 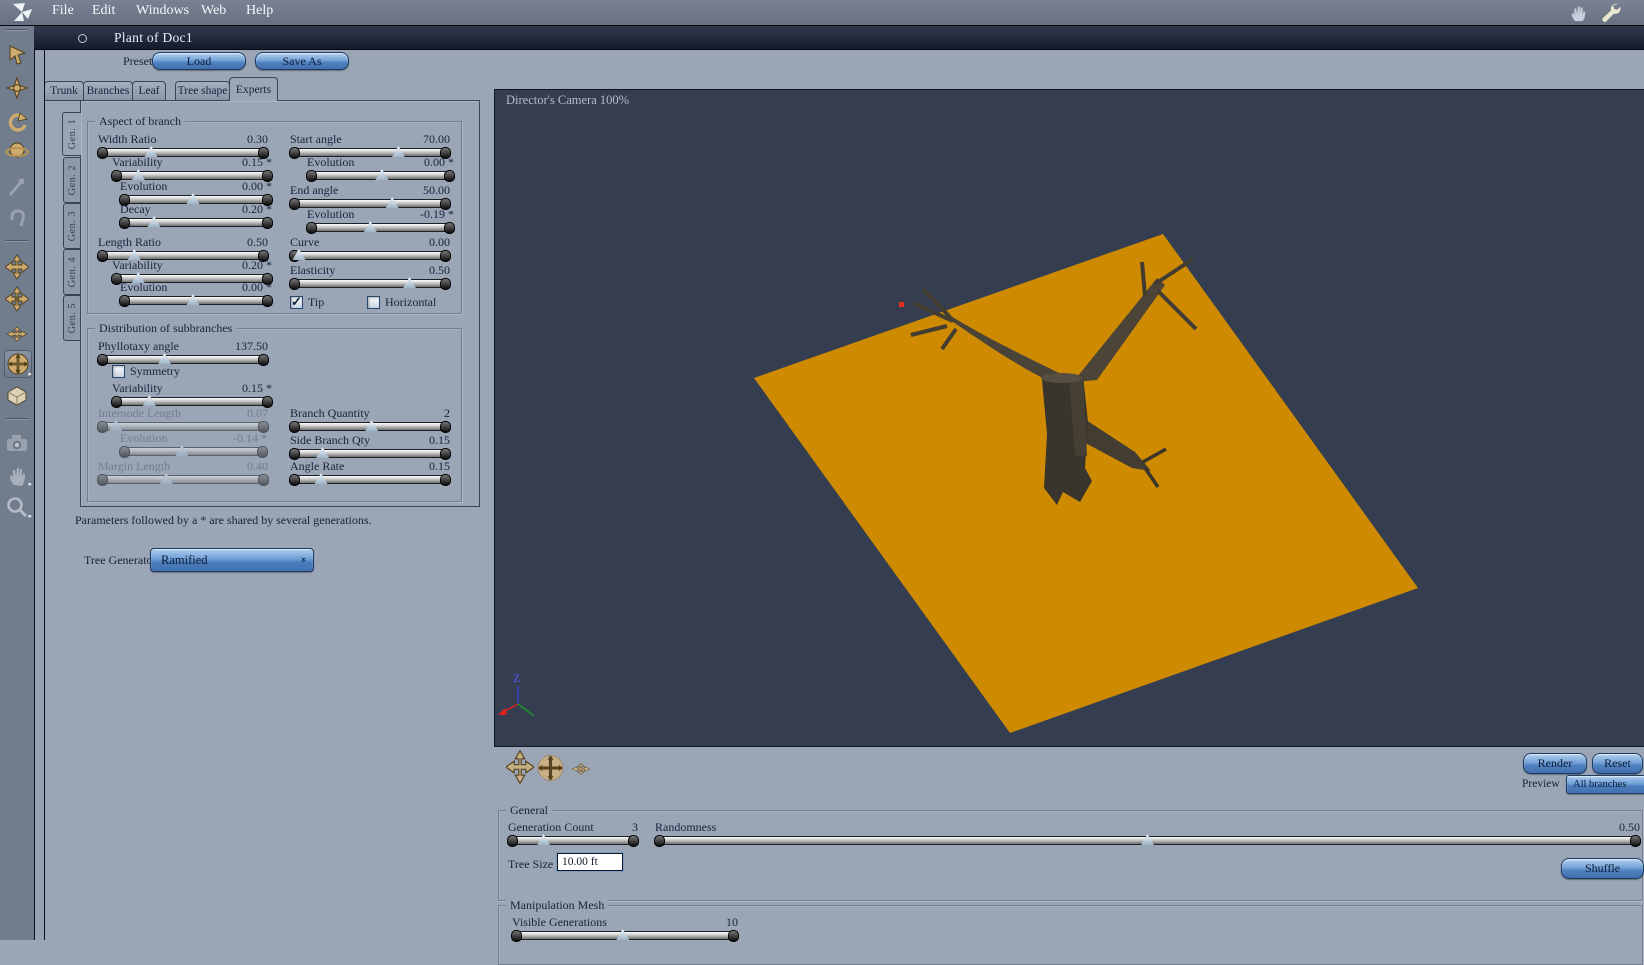 What do you see at coordinates (590, 862) in the screenshot?
I see `tree-size-input` at bounding box center [590, 862].